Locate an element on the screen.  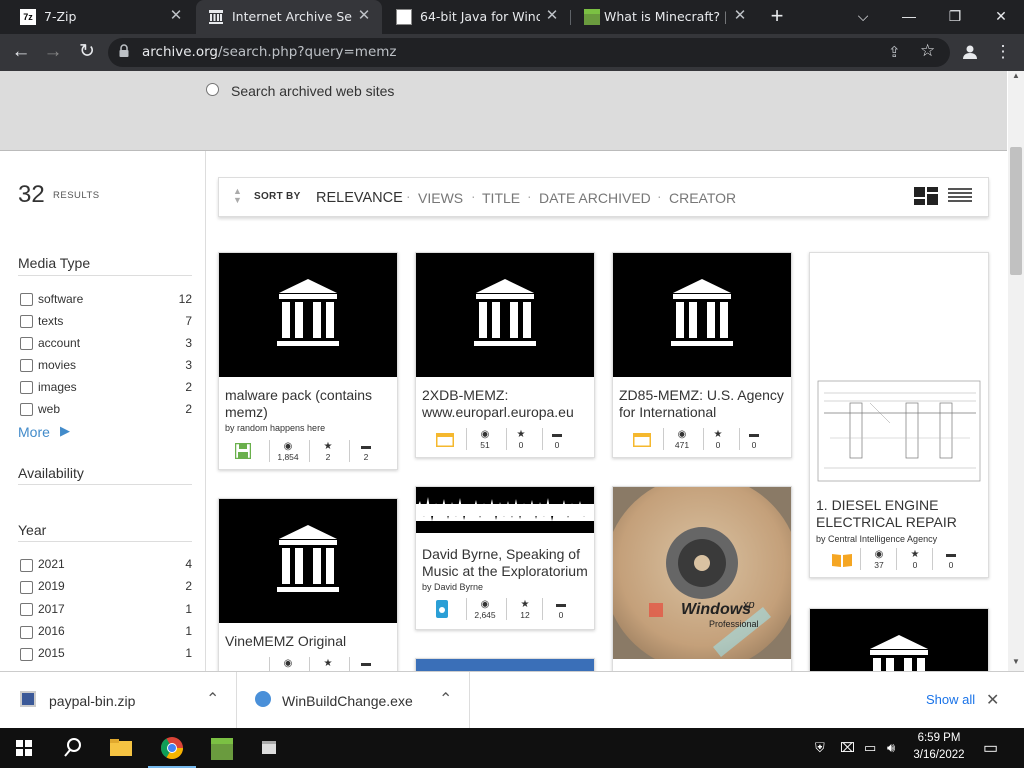
card-title: 1. DIESEL ENGINE ELECTRICAL REPAIR is located at coordinates (899, 514).